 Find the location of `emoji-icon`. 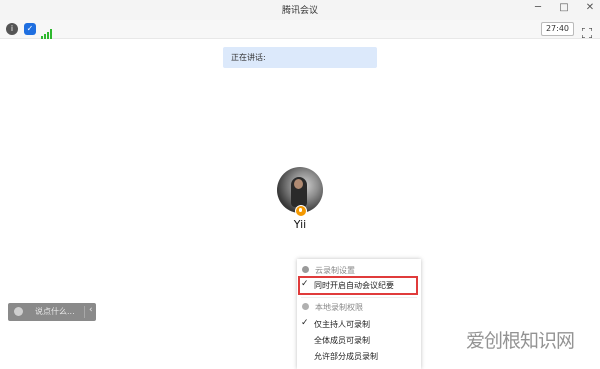

emoji-icon is located at coordinates (18, 311).